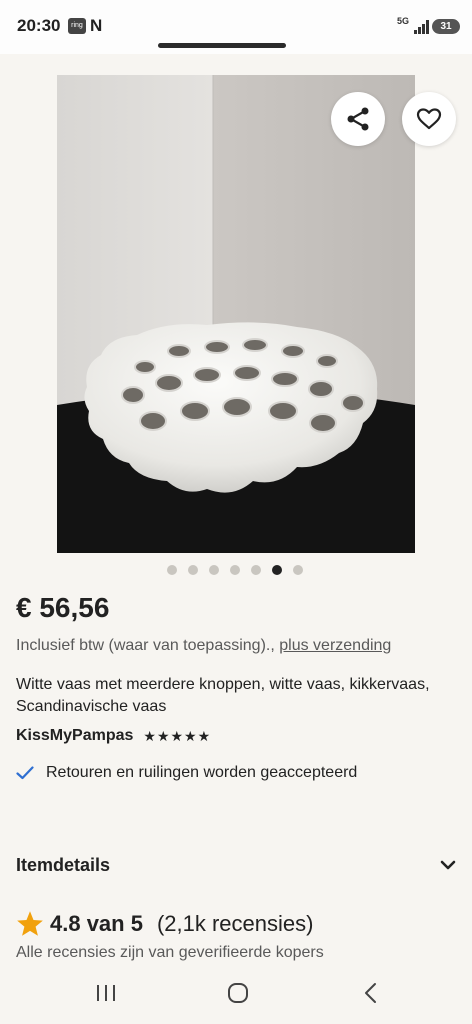 The image size is (472, 1024). I want to click on battery-icon: 31, so click(446, 26).